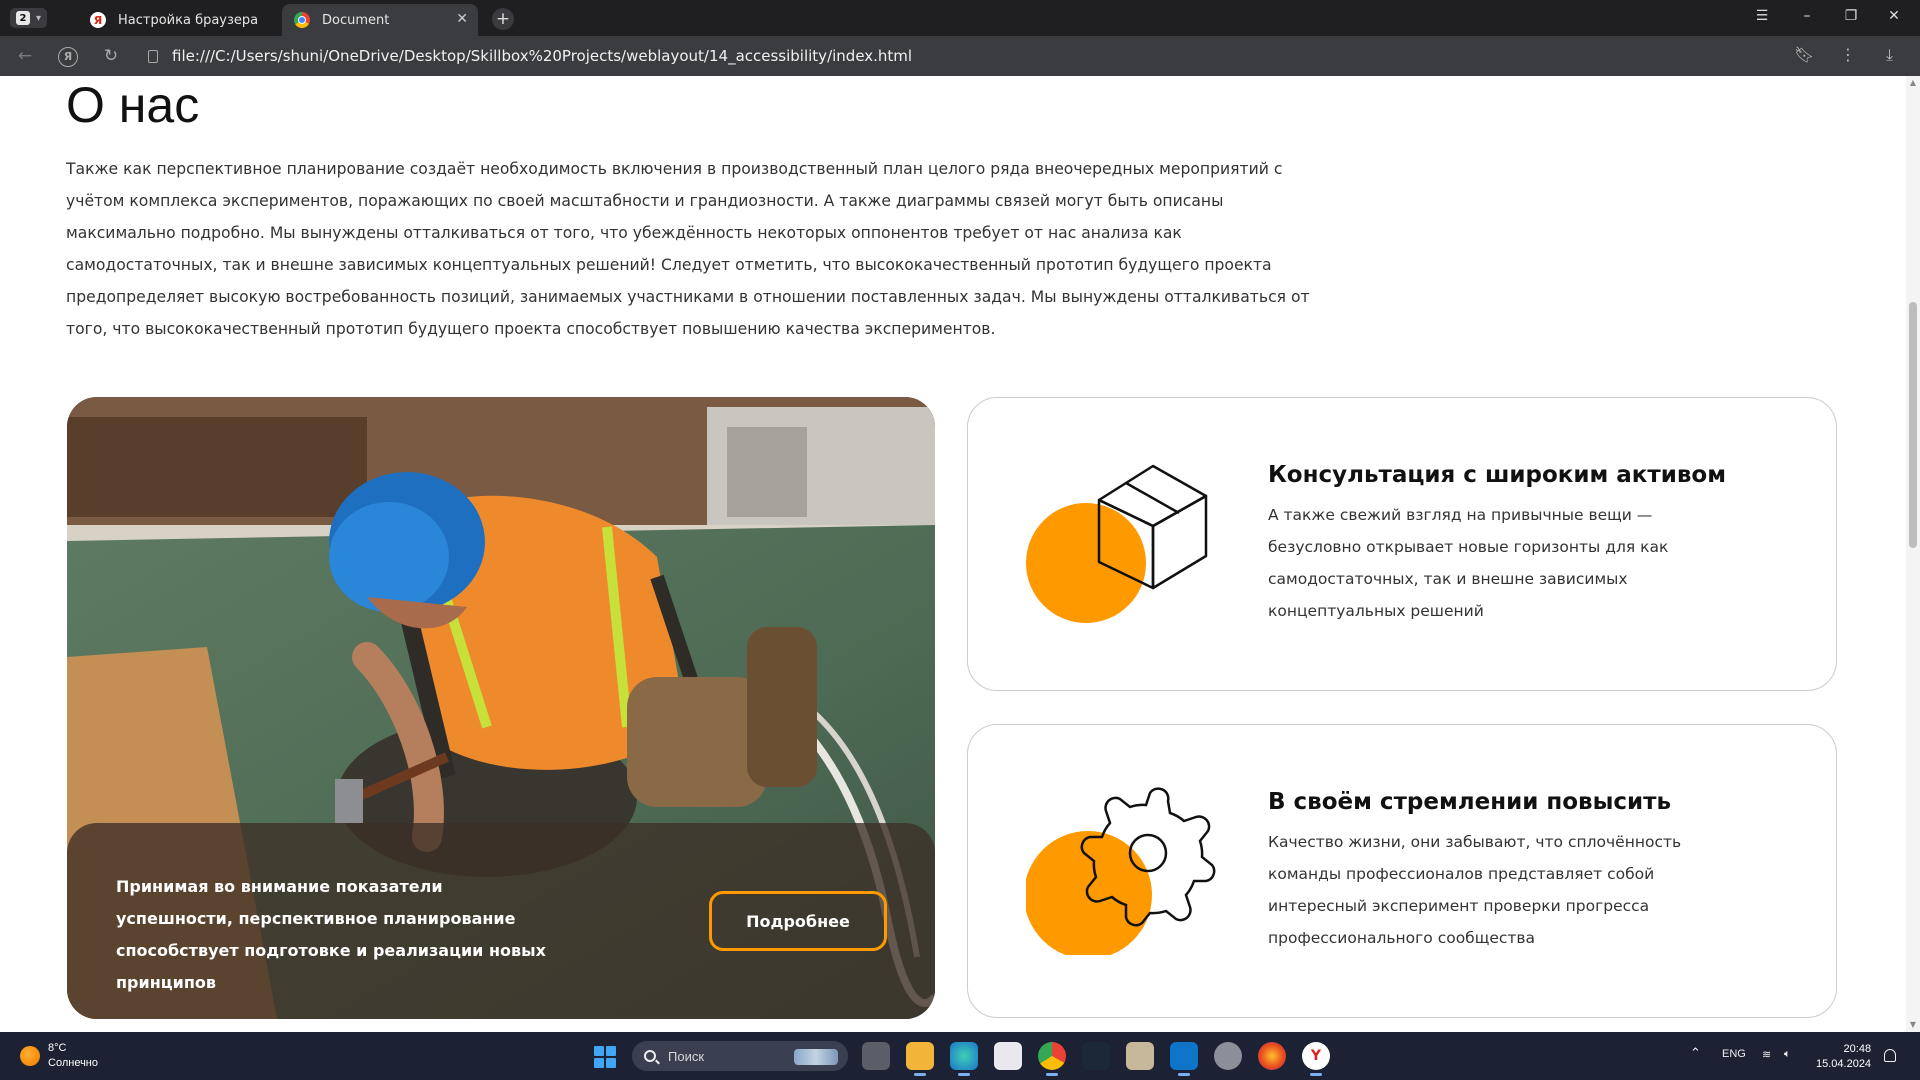 The image size is (1920, 1080). What do you see at coordinates (964, 1059) in the screenshot?
I see `edge-icon` at bounding box center [964, 1059].